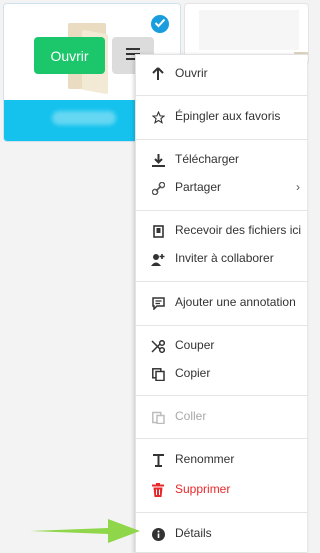 Image resolution: width=320 pixels, height=553 pixels. Describe the element at coordinates (193, 373) in the screenshot. I see `menu-item-label: Copier` at that location.